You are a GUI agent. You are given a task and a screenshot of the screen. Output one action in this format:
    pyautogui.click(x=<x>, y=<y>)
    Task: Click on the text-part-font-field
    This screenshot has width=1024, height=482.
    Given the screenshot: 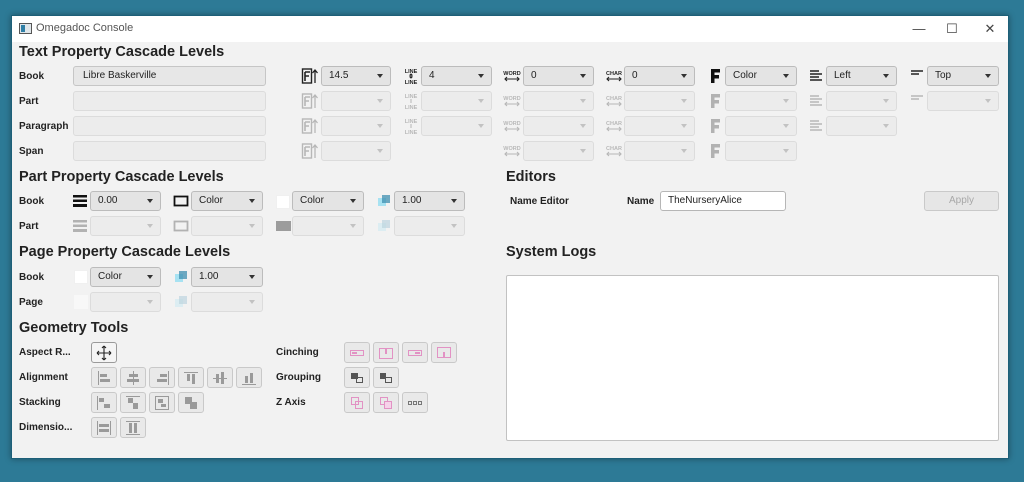 What is the action you would take?
    pyautogui.click(x=169, y=101)
    